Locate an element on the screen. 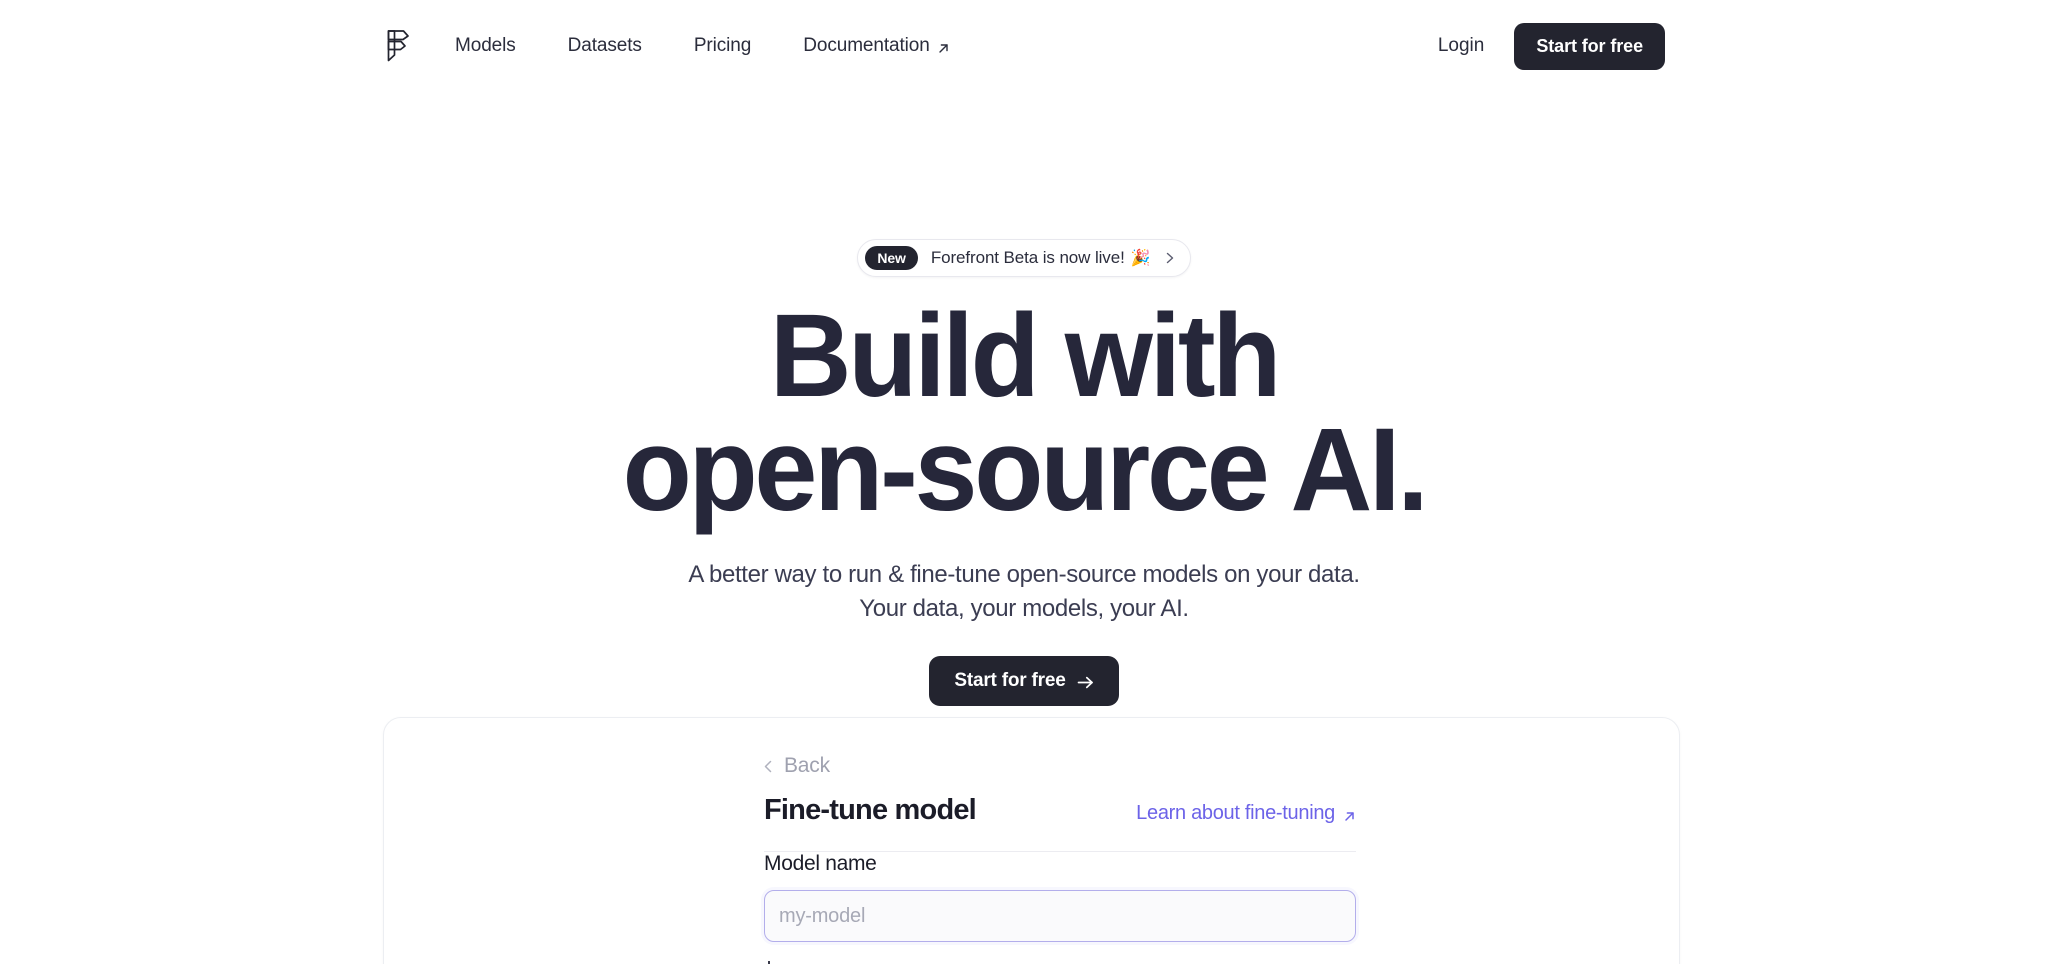  model-name-label: Model name is located at coordinates (820, 863).